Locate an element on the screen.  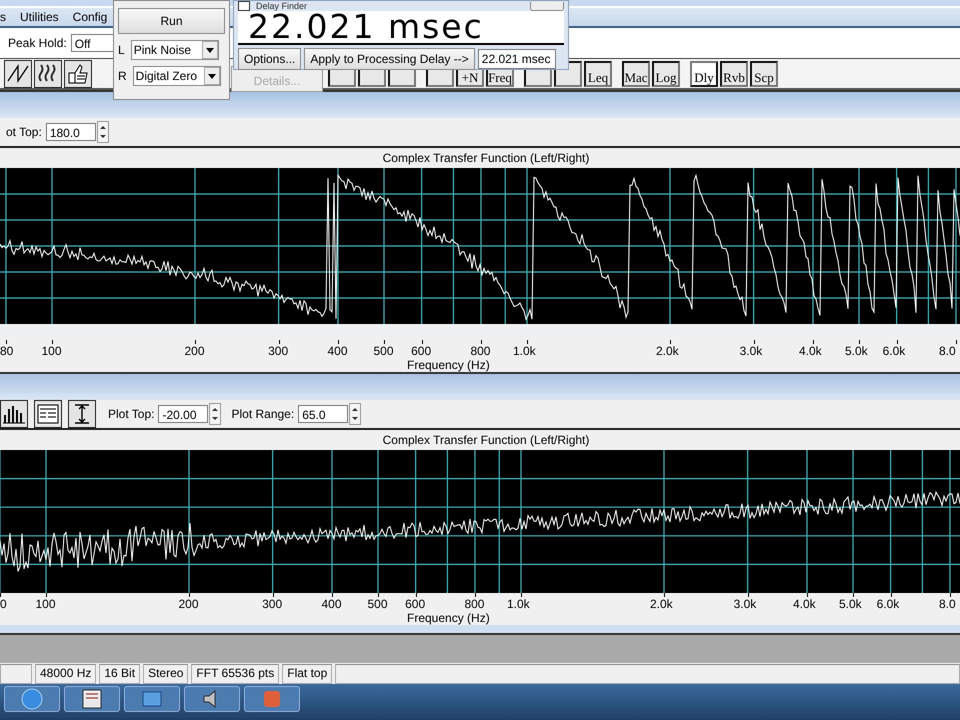
status-cell: 48000 Hz is located at coordinates (65, 674).